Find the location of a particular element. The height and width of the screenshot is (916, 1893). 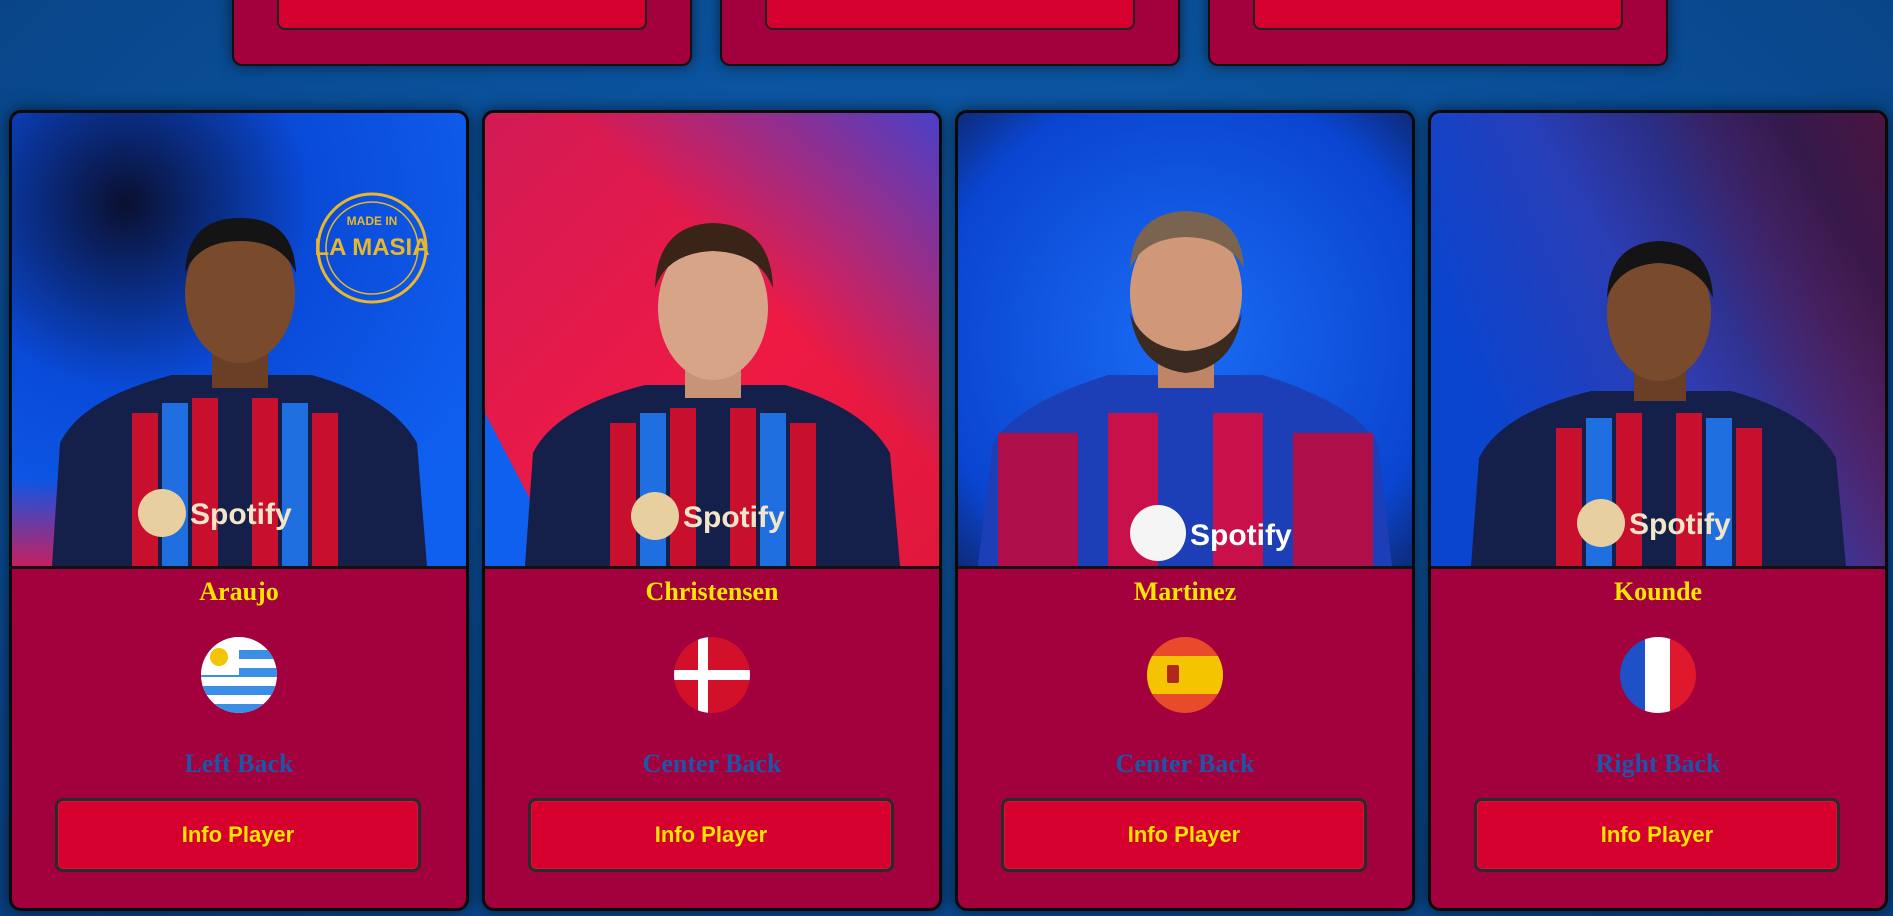

badge-line-2: LA MASIA is located at coordinates (371, 247).